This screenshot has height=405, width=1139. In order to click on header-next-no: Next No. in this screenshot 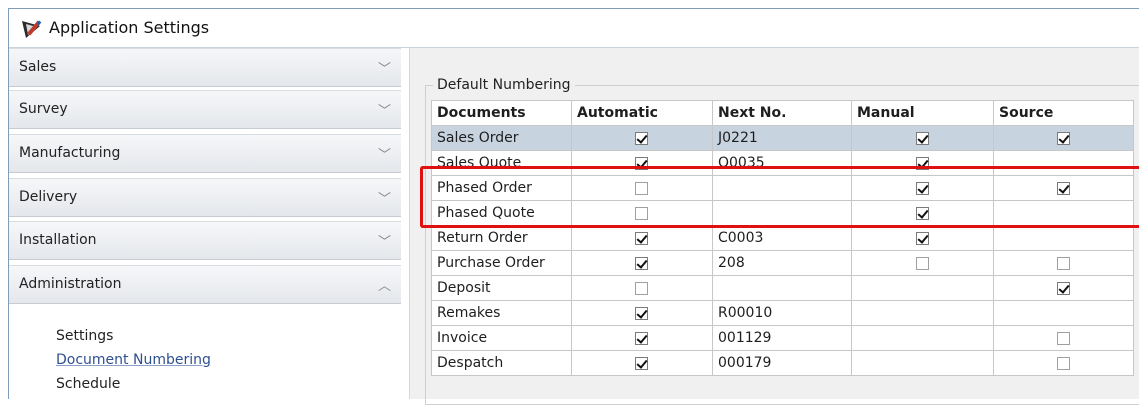, I will do `click(782, 113)`.